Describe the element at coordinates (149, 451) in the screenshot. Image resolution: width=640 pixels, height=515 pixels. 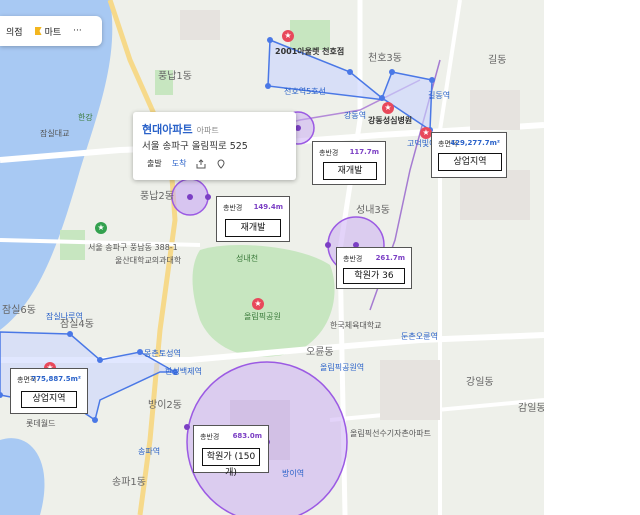
I see `station-label: 송파역` at that location.